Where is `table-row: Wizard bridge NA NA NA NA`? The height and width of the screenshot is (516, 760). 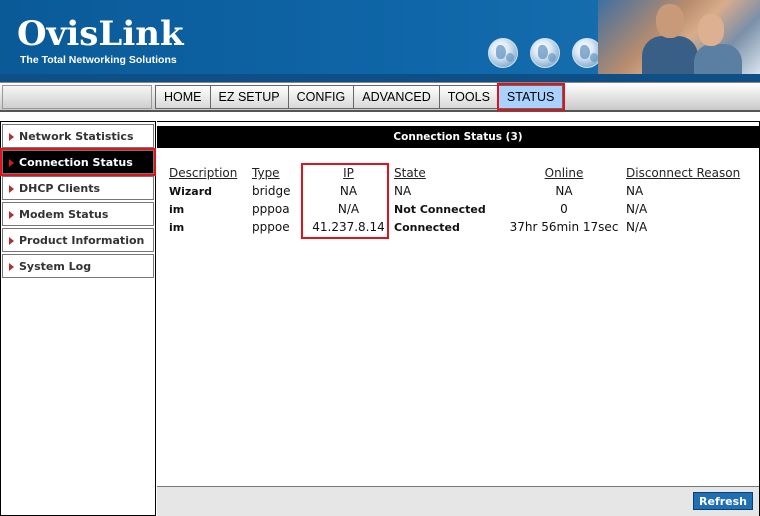 table-row: Wizard bridge NA NA NA NA is located at coordinates (462, 191).